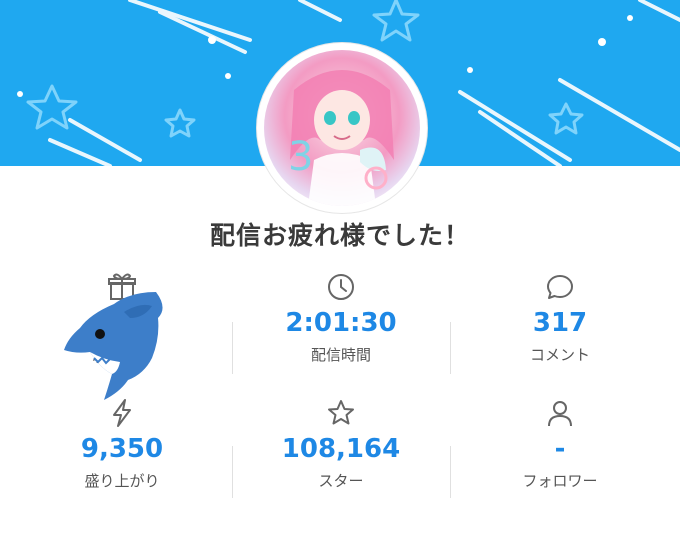  What do you see at coordinates (560, 449) in the screenshot?
I see `stat-value: -` at bounding box center [560, 449].